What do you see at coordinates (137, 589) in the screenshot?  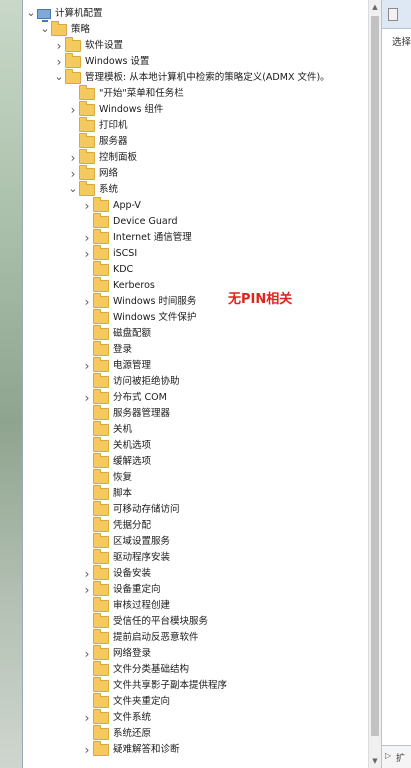 I see `tree-item-label: 设备重定向` at bounding box center [137, 589].